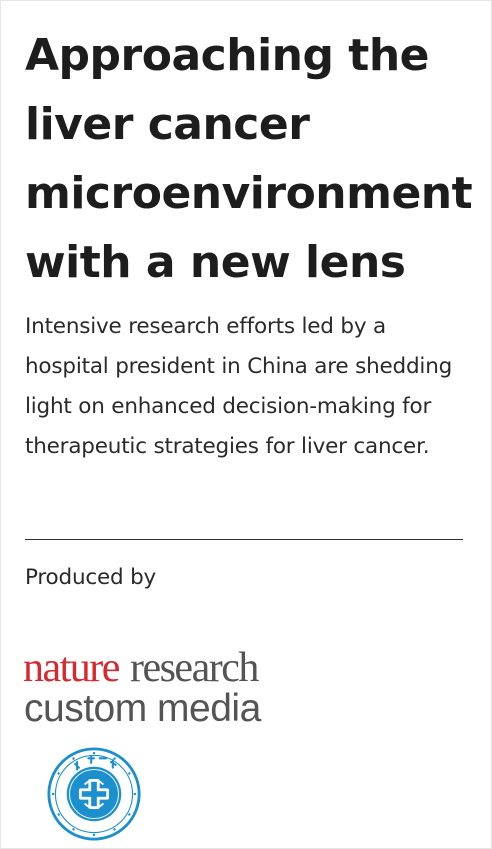  I want to click on logo-line-custom-media: custom media, so click(143, 708).